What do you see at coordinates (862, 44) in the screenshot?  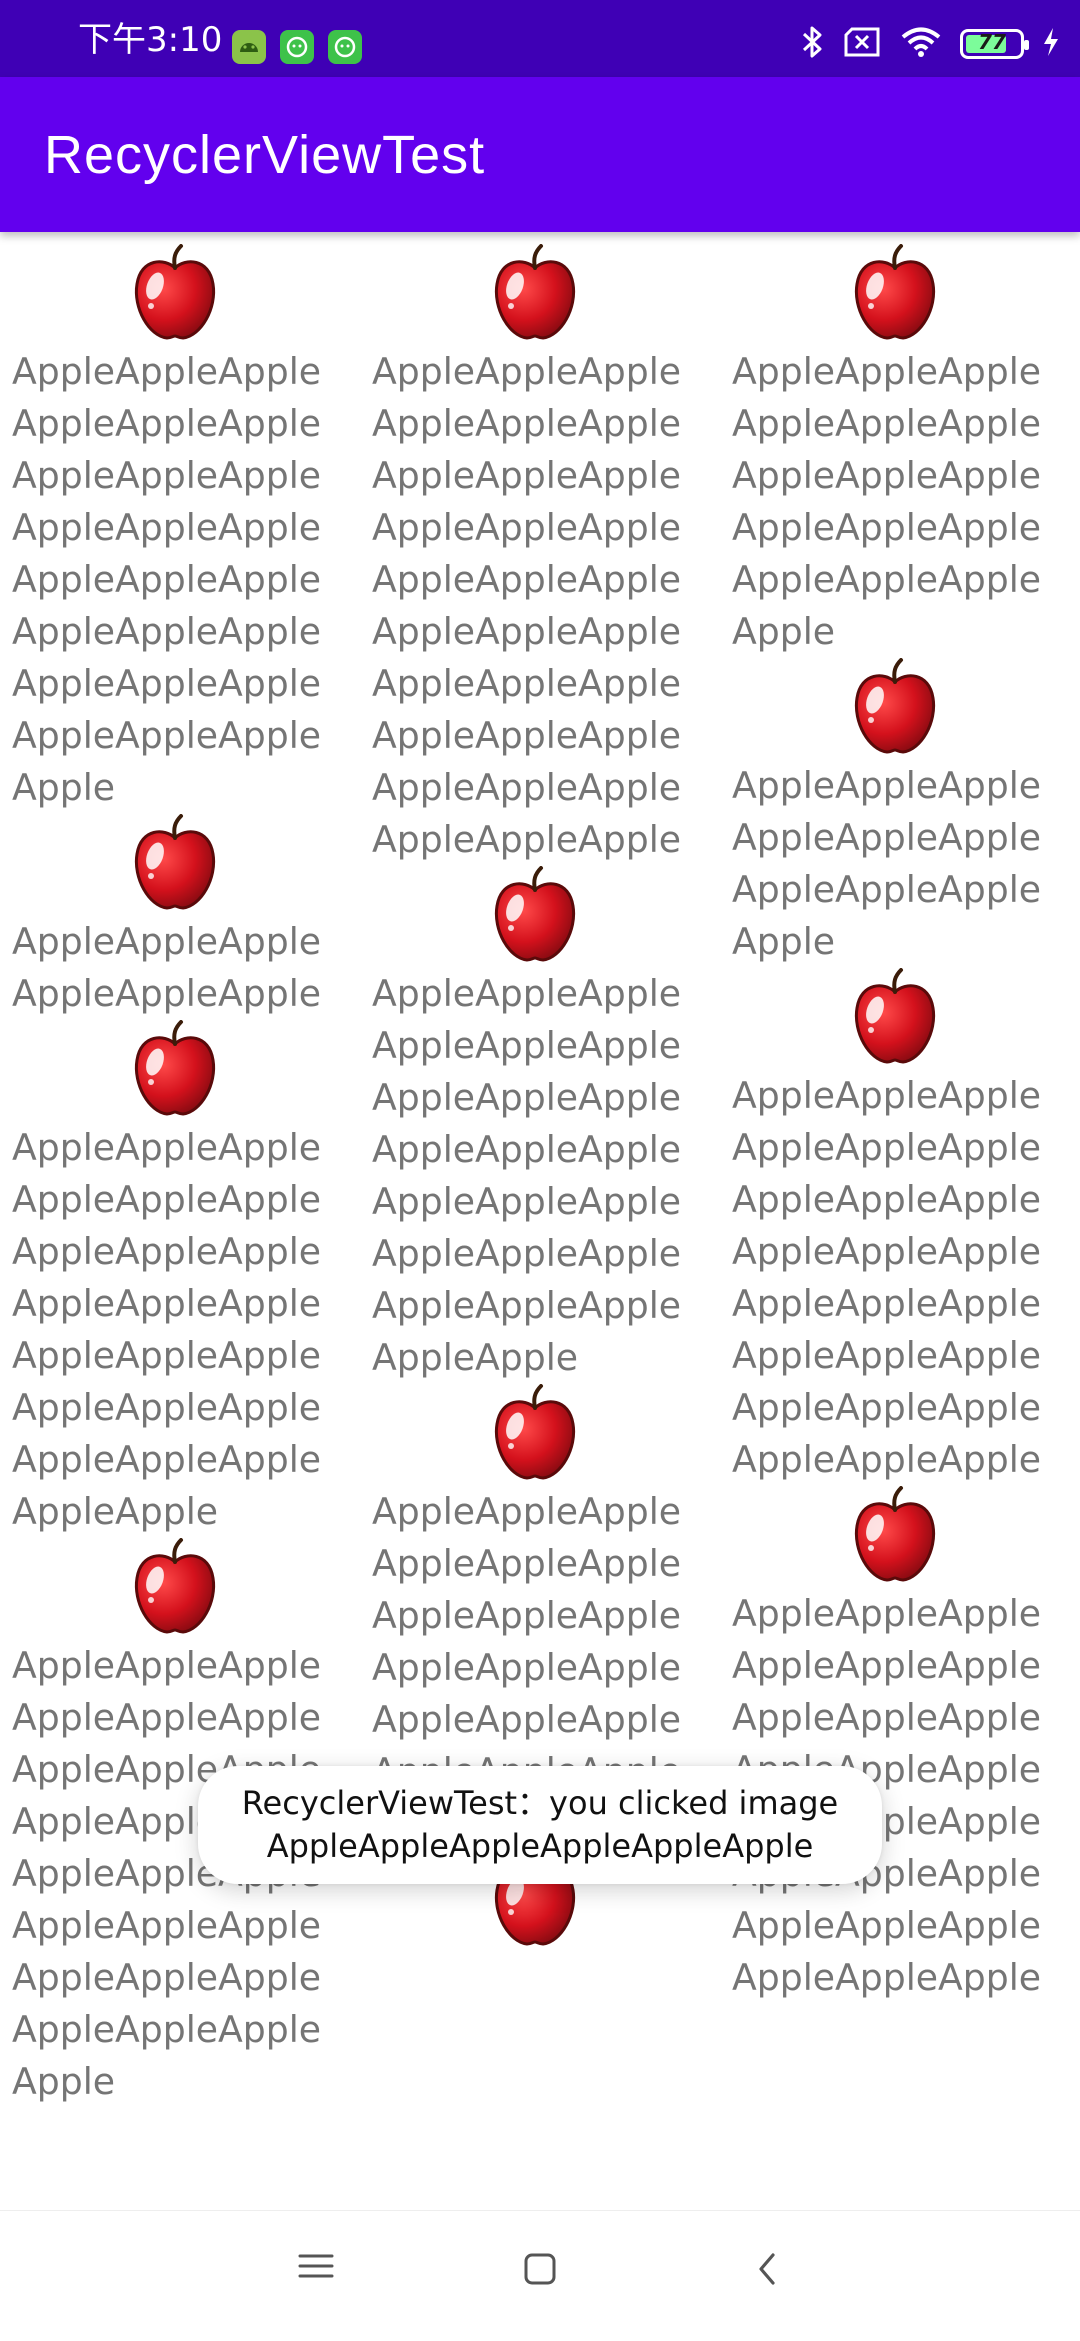 I see `no-sim-icon` at bounding box center [862, 44].